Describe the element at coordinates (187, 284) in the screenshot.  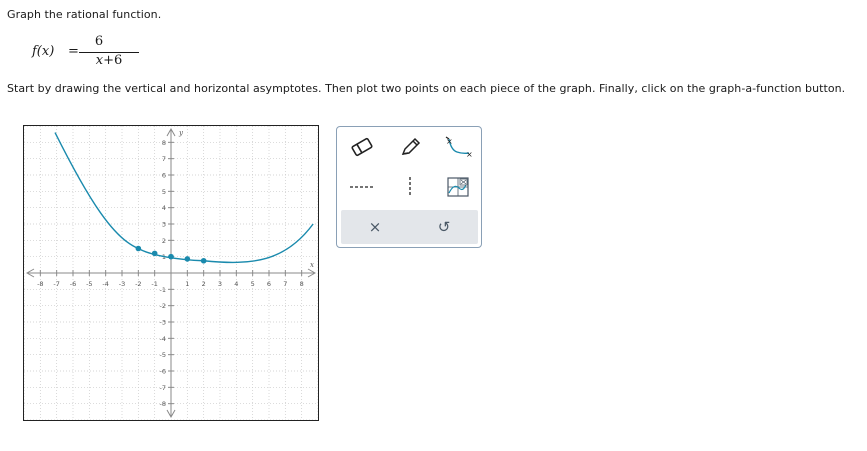
I see `x-tick-label: 1` at that location.